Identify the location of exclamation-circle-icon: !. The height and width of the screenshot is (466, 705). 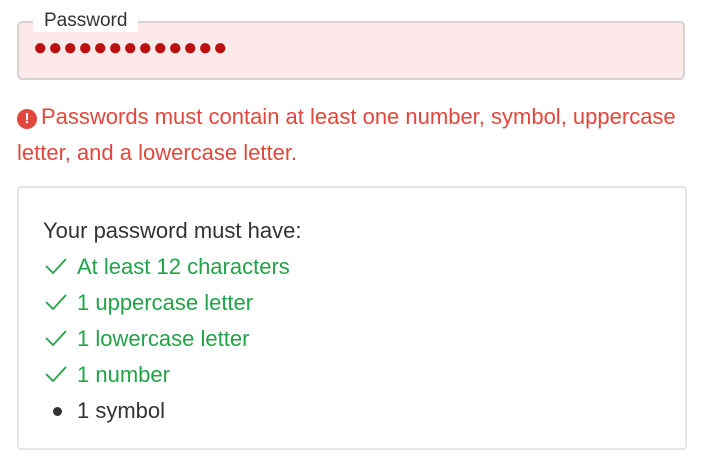
(27, 119).